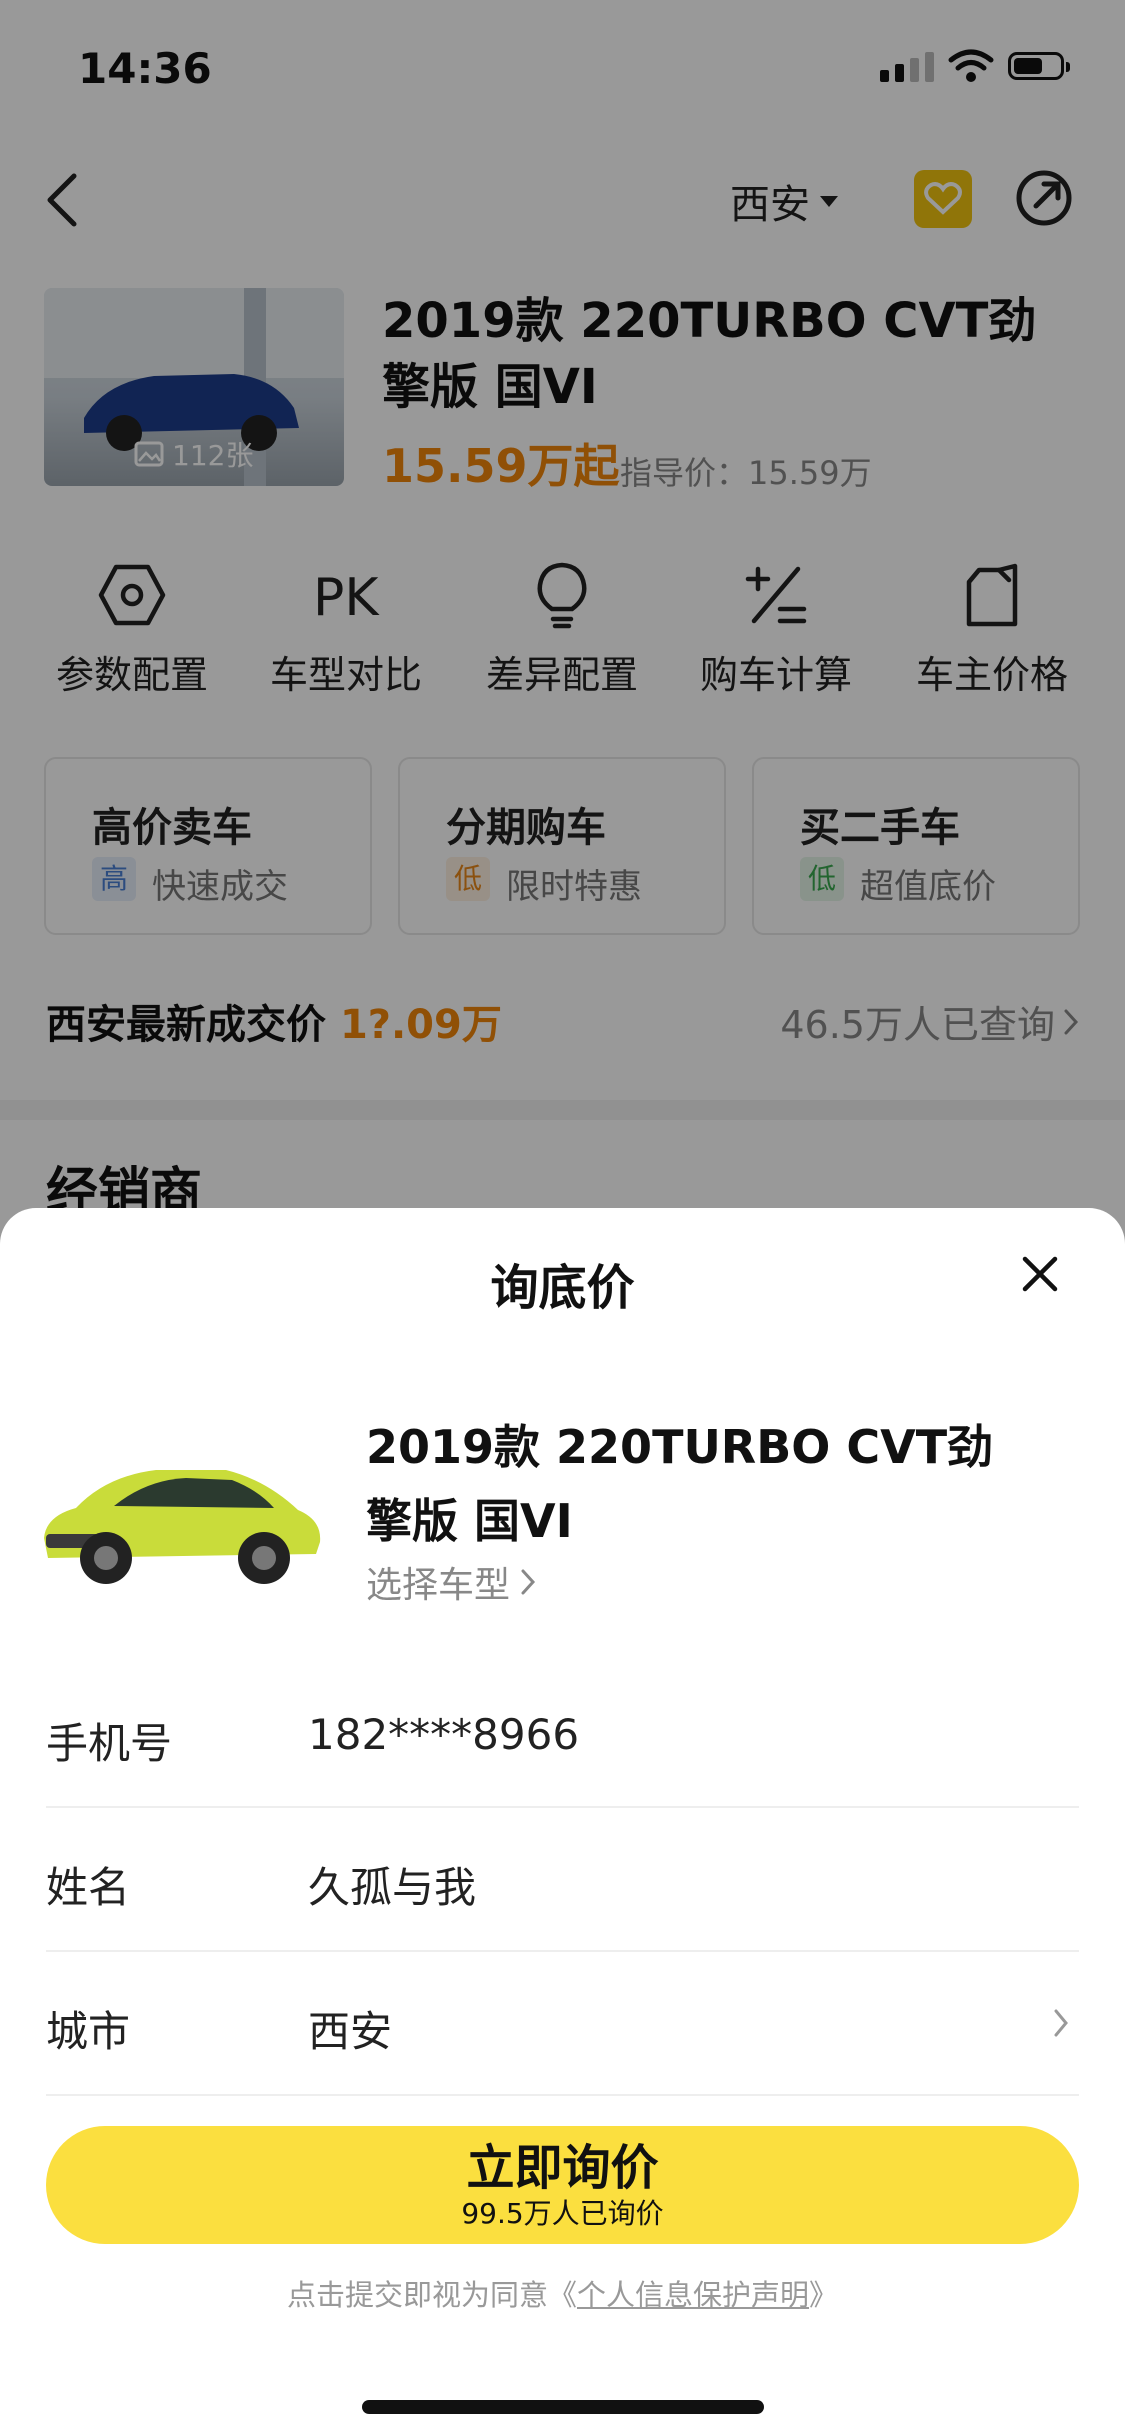 This screenshot has height=2436, width=1125. Describe the element at coordinates (438, 1585) in the screenshot. I see `choose-model-label: 选择车型` at that location.